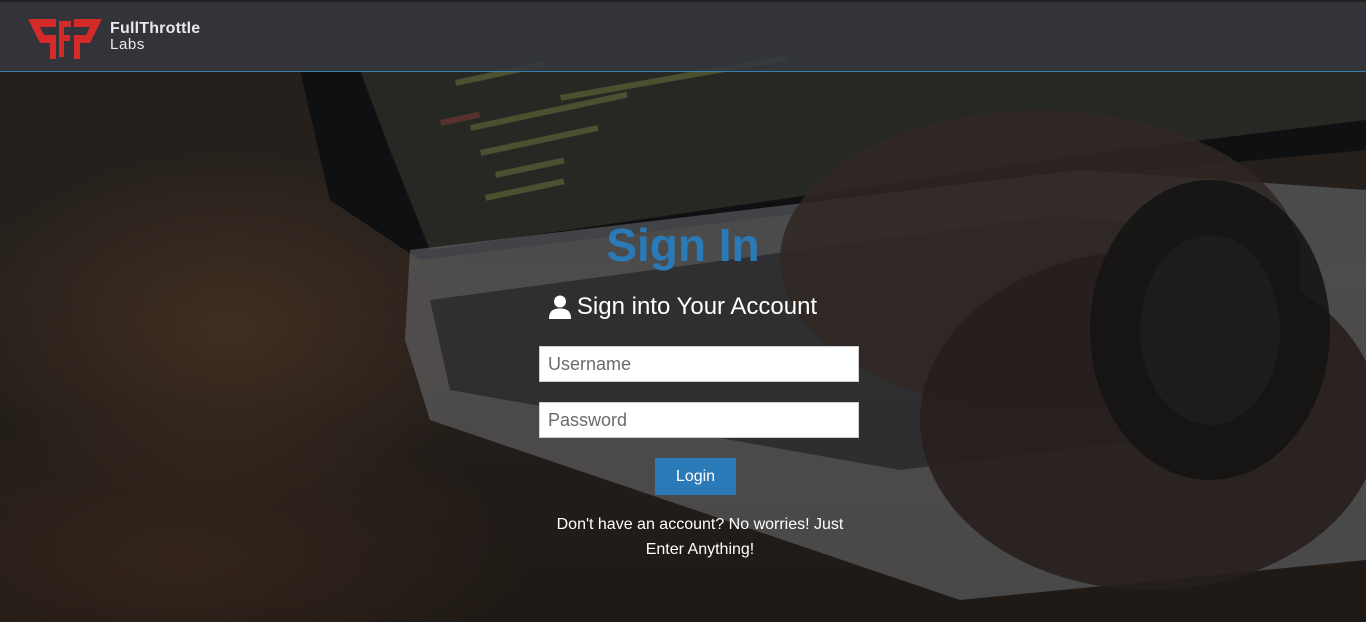 This screenshot has height=622, width=1366. What do you see at coordinates (695, 476) in the screenshot?
I see `login-button: Login` at bounding box center [695, 476].